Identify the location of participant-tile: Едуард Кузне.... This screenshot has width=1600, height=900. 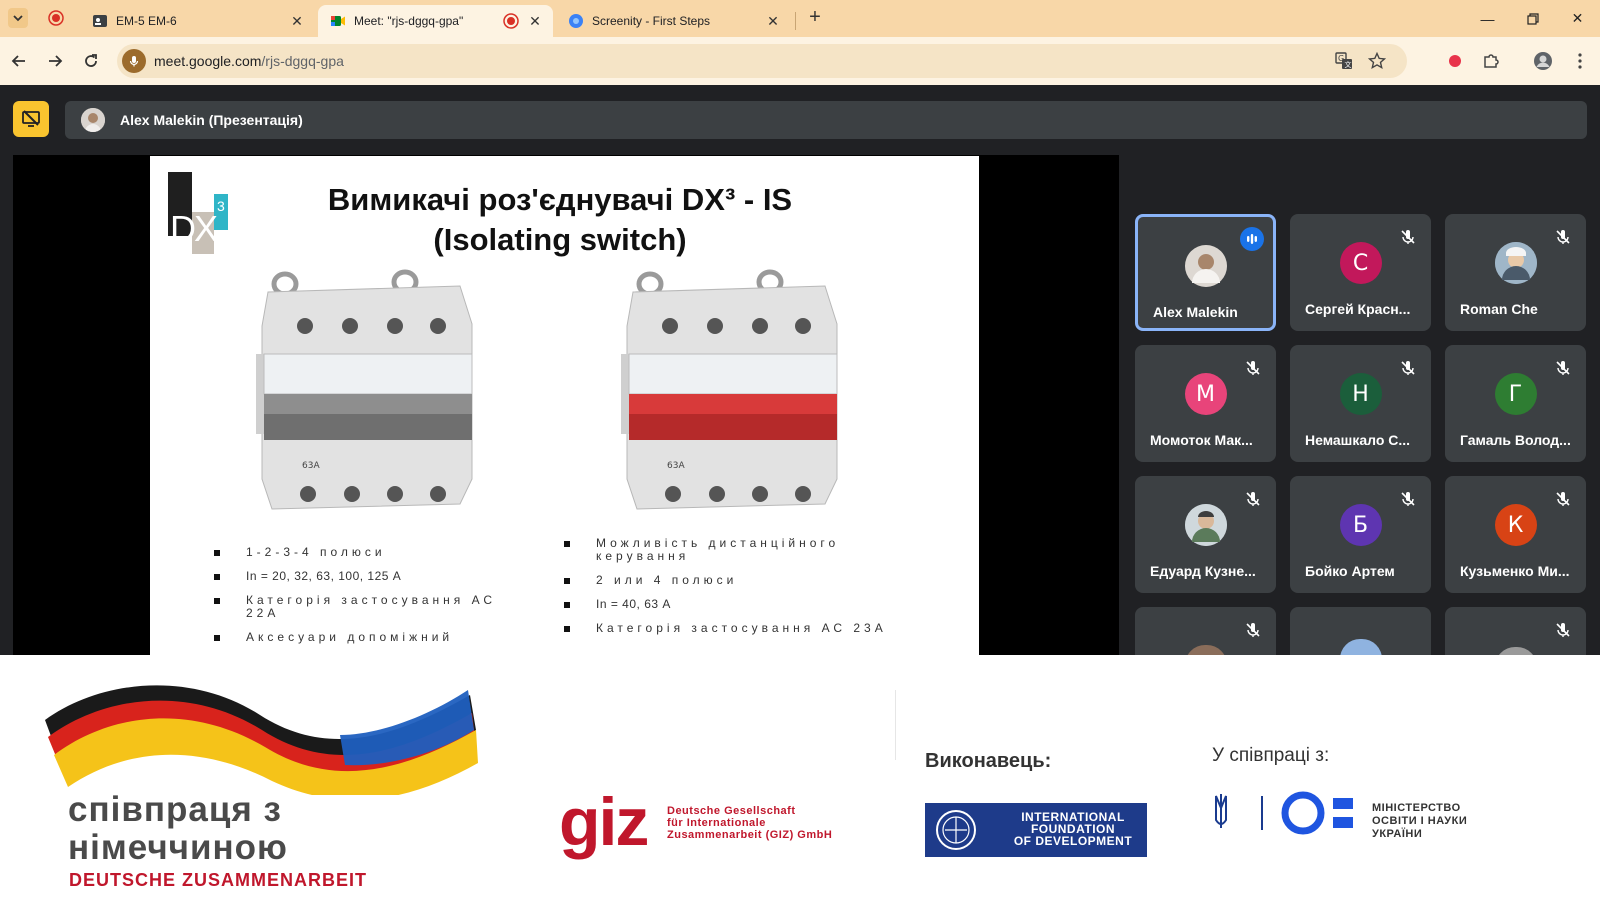
(1205, 534).